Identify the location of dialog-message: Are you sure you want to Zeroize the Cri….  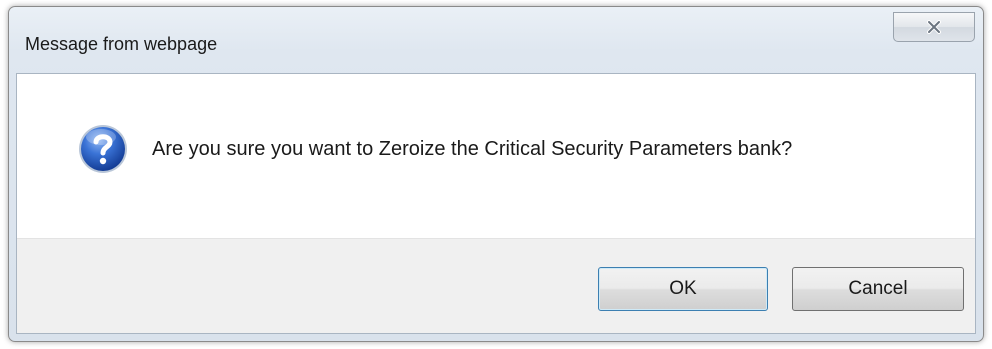
(472, 149).